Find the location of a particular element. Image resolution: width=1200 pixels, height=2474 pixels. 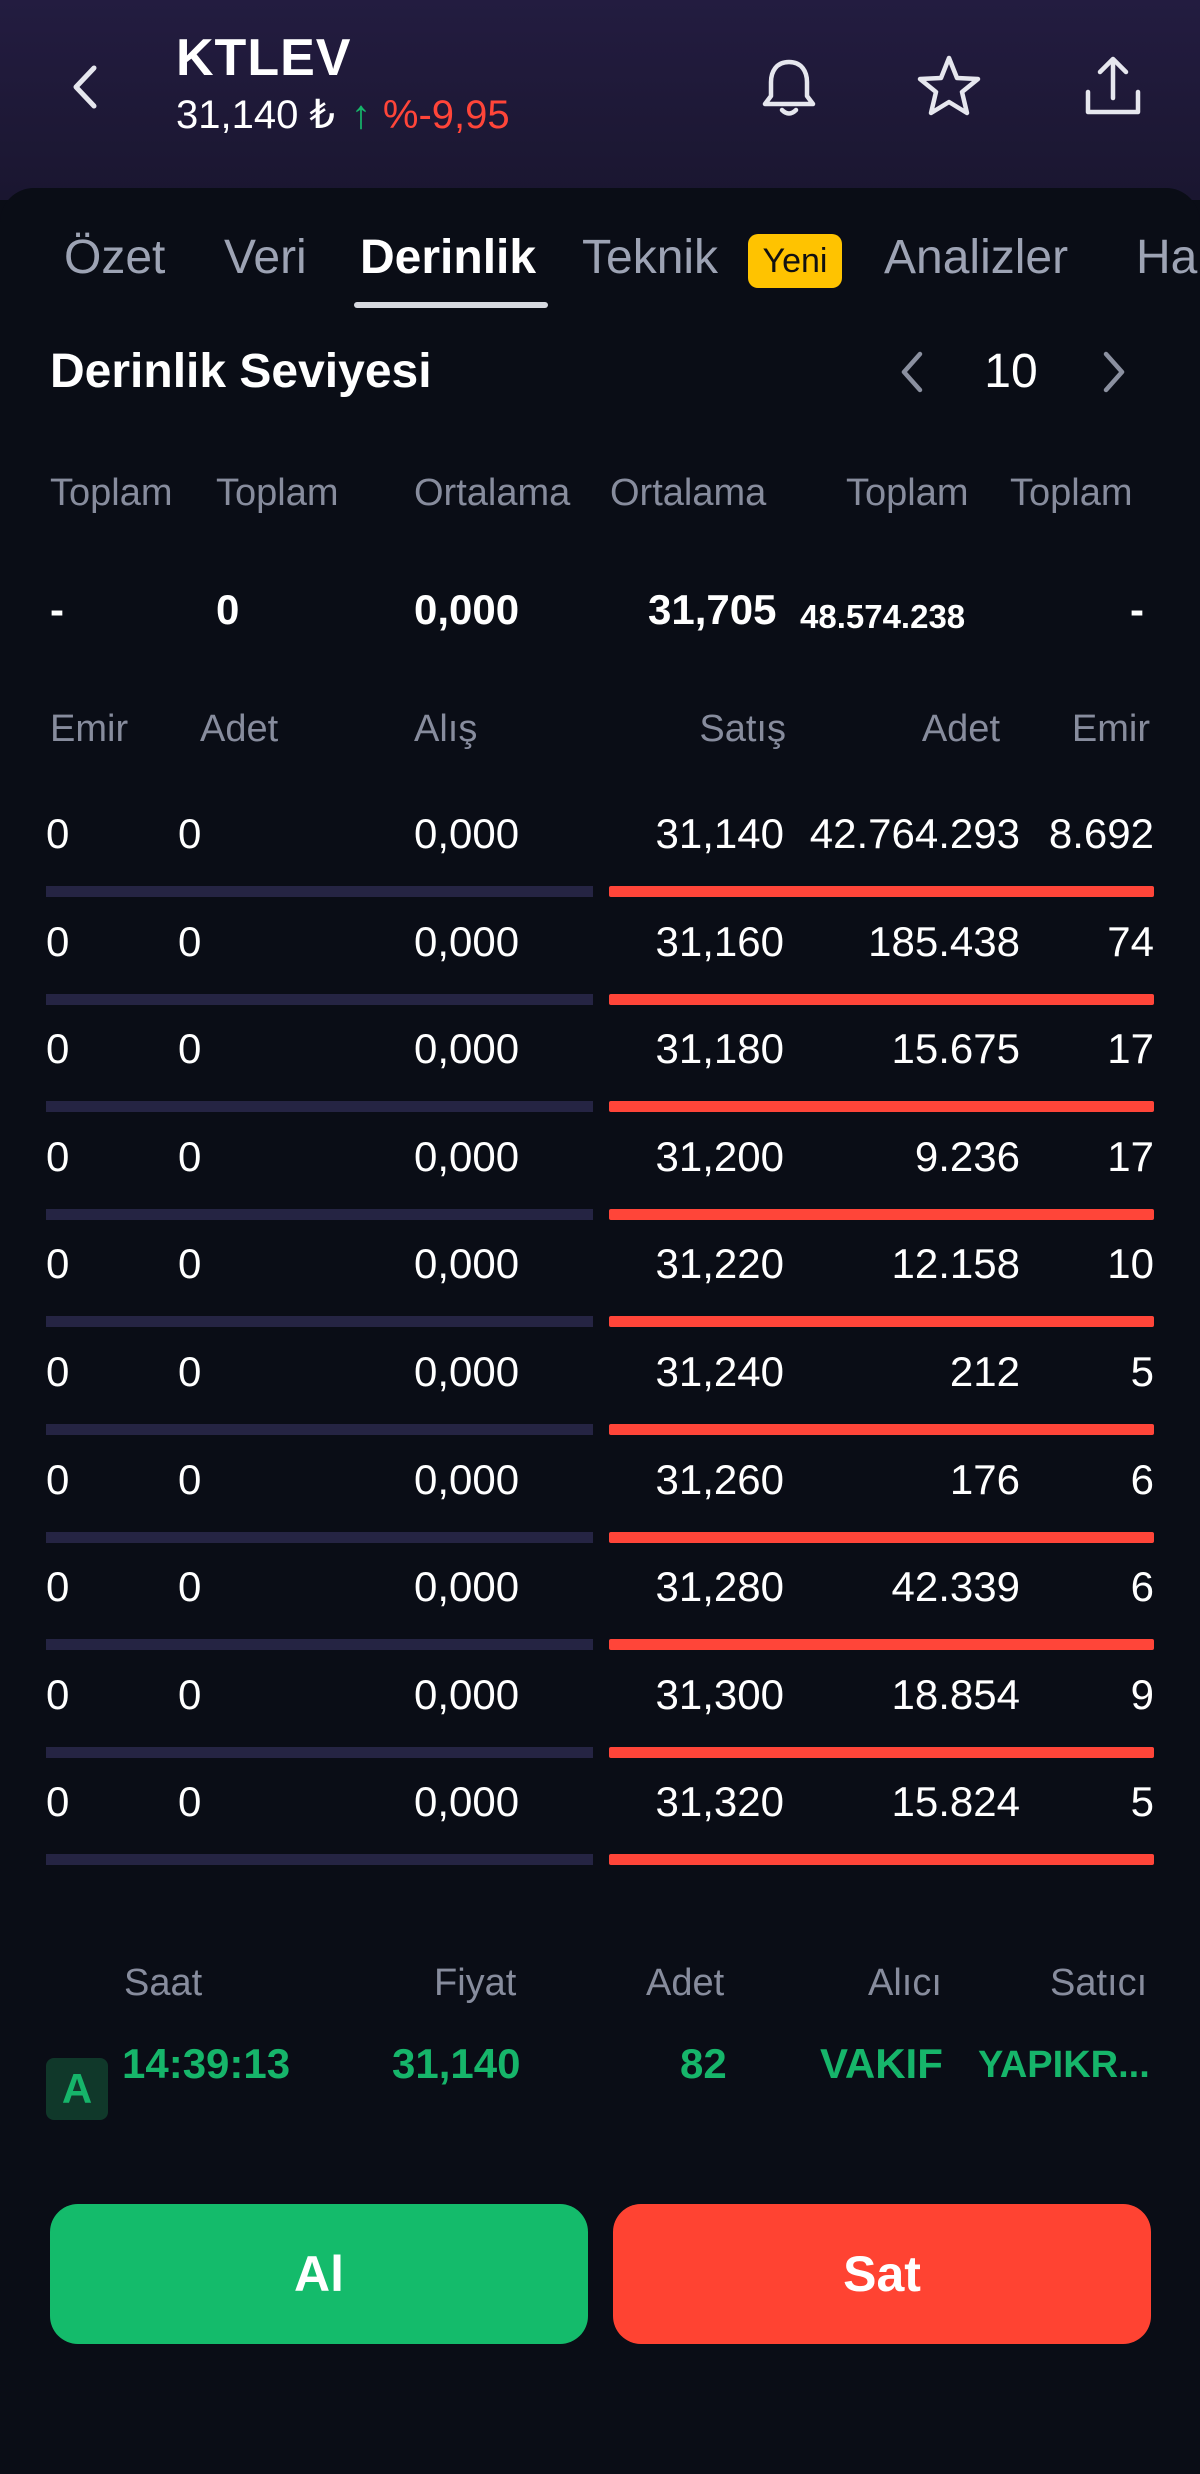

trade-side-badge: A is located at coordinates (77, 2089).